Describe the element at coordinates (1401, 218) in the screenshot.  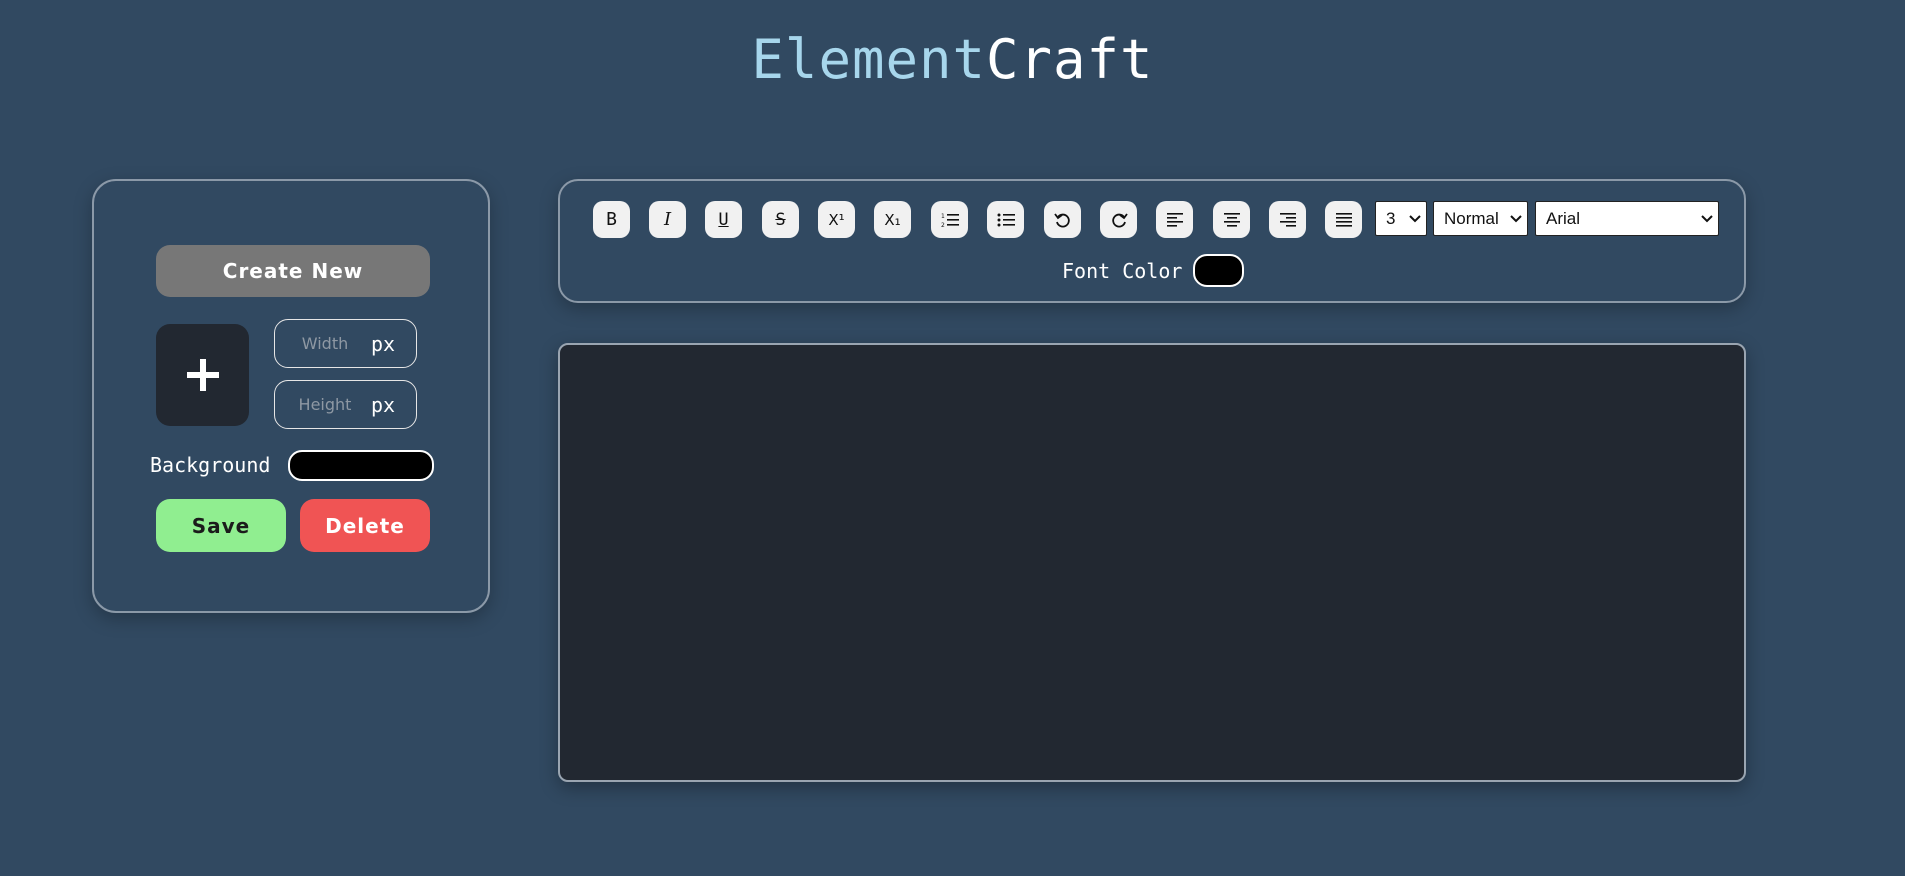
I see `font-size-select: 3` at that location.